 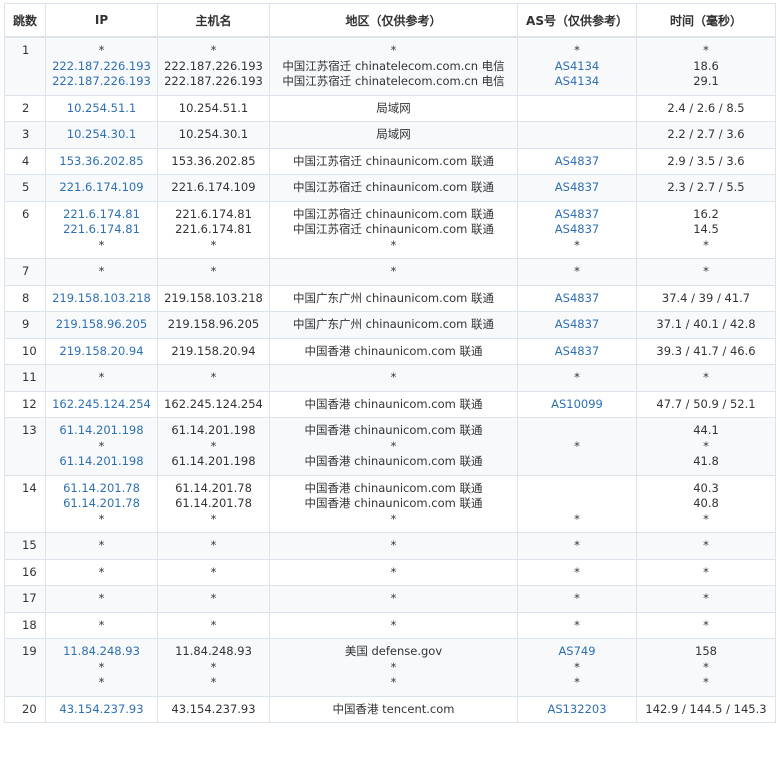 I want to click on host-cell: 221.6.174.81 221.6.174.81 *, so click(x=213, y=229).